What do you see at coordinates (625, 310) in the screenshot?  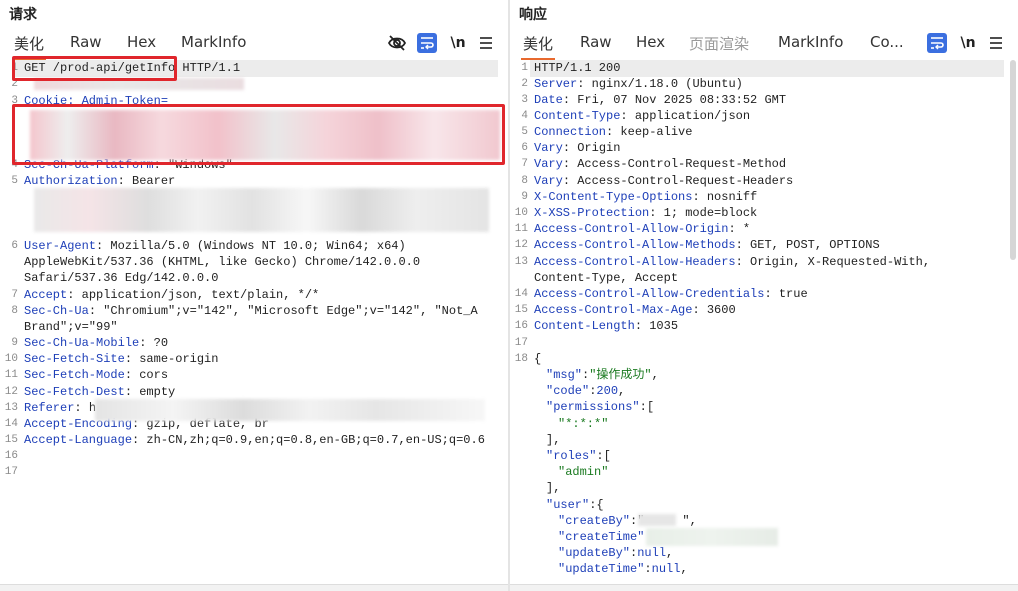 I see `response-line: 15 Access-Control-Max-Age: 3600` at bounding box center [625, 310].